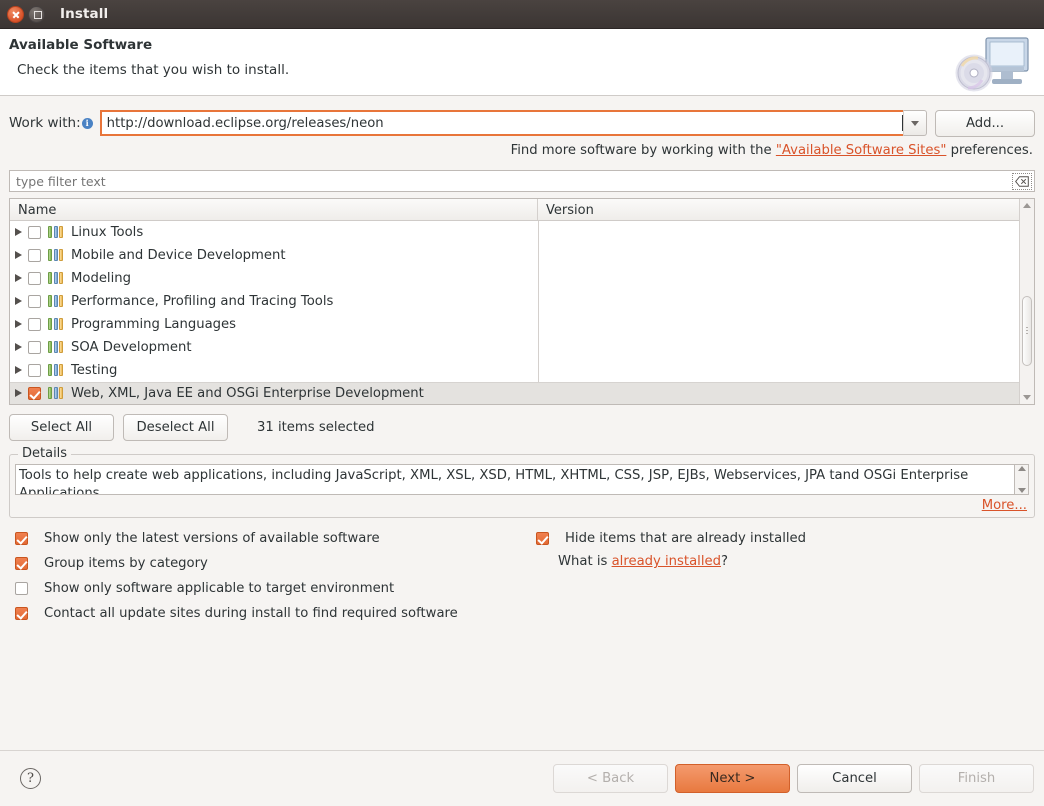 The image size is (1044, 806). I want to click on items-selected-status: 31 items selected, so click(316, 427).